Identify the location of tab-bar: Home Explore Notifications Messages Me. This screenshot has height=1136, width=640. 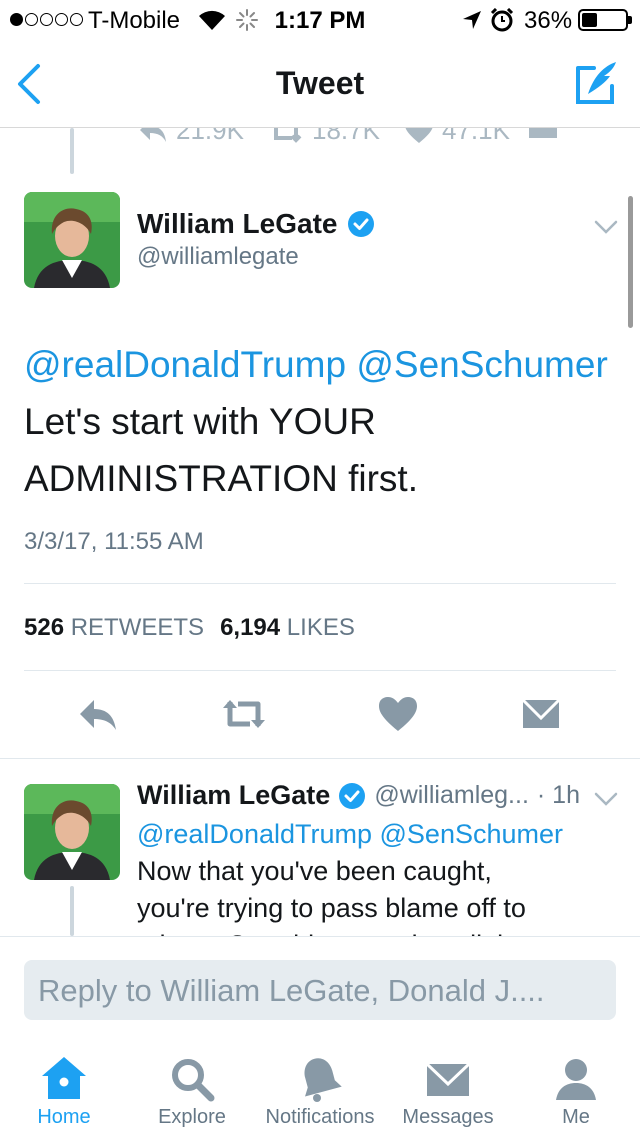
(320, 1091).